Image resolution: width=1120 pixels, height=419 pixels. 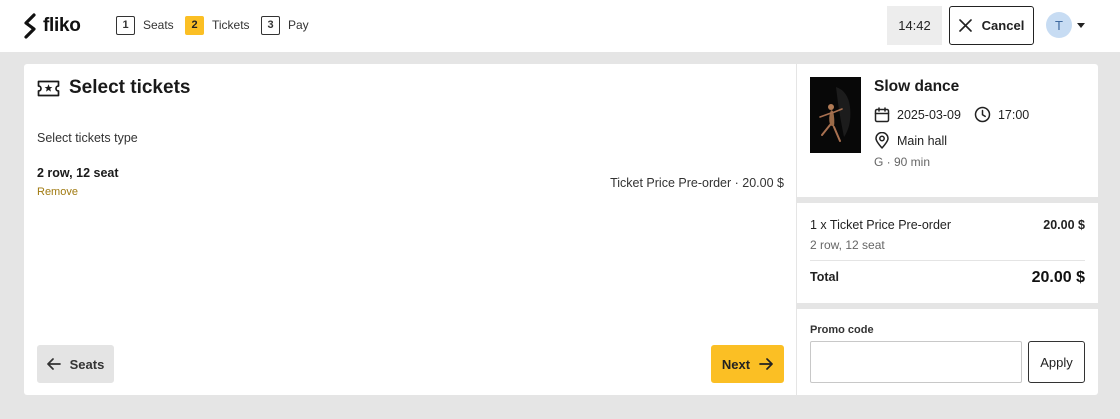 What do you see at coordinates (914, 25) in the screenshot?
I see `countdown-timer: 14:42` at bounding box center [914, 25].